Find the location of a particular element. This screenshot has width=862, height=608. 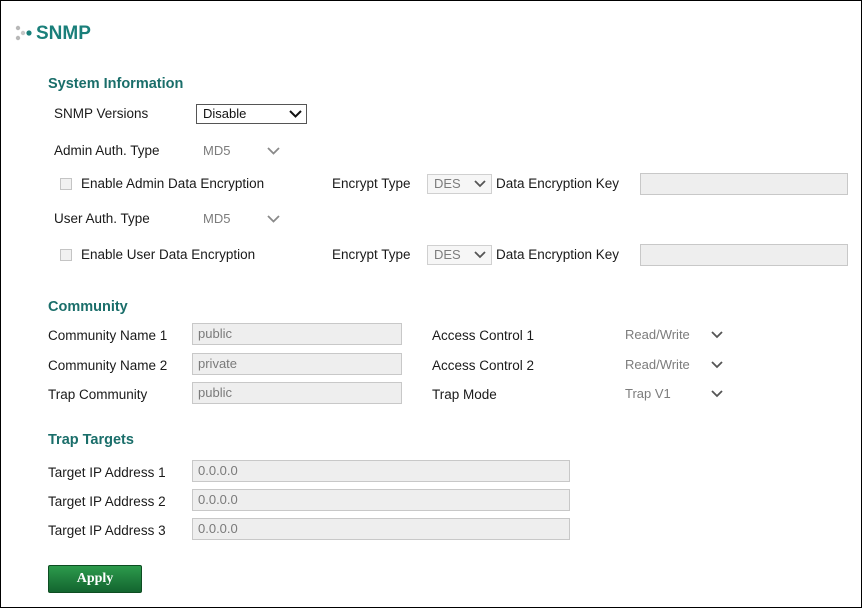

admin-auth-select: MD5 is located at coordinates (240, 151).